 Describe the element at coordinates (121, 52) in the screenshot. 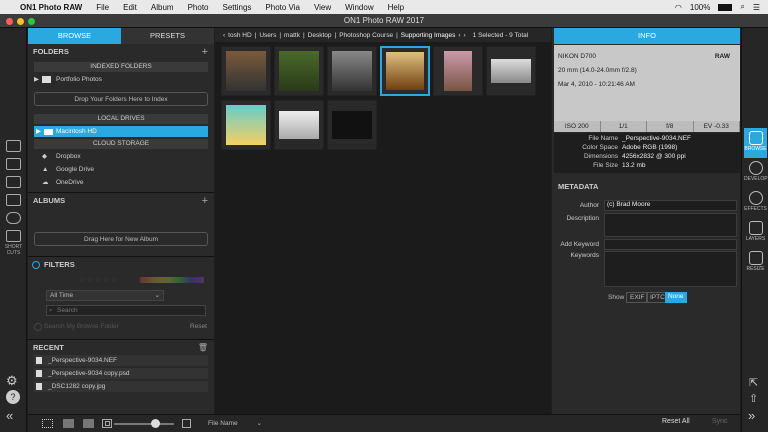

I see `folders-header: FOLDERS +` at that location.